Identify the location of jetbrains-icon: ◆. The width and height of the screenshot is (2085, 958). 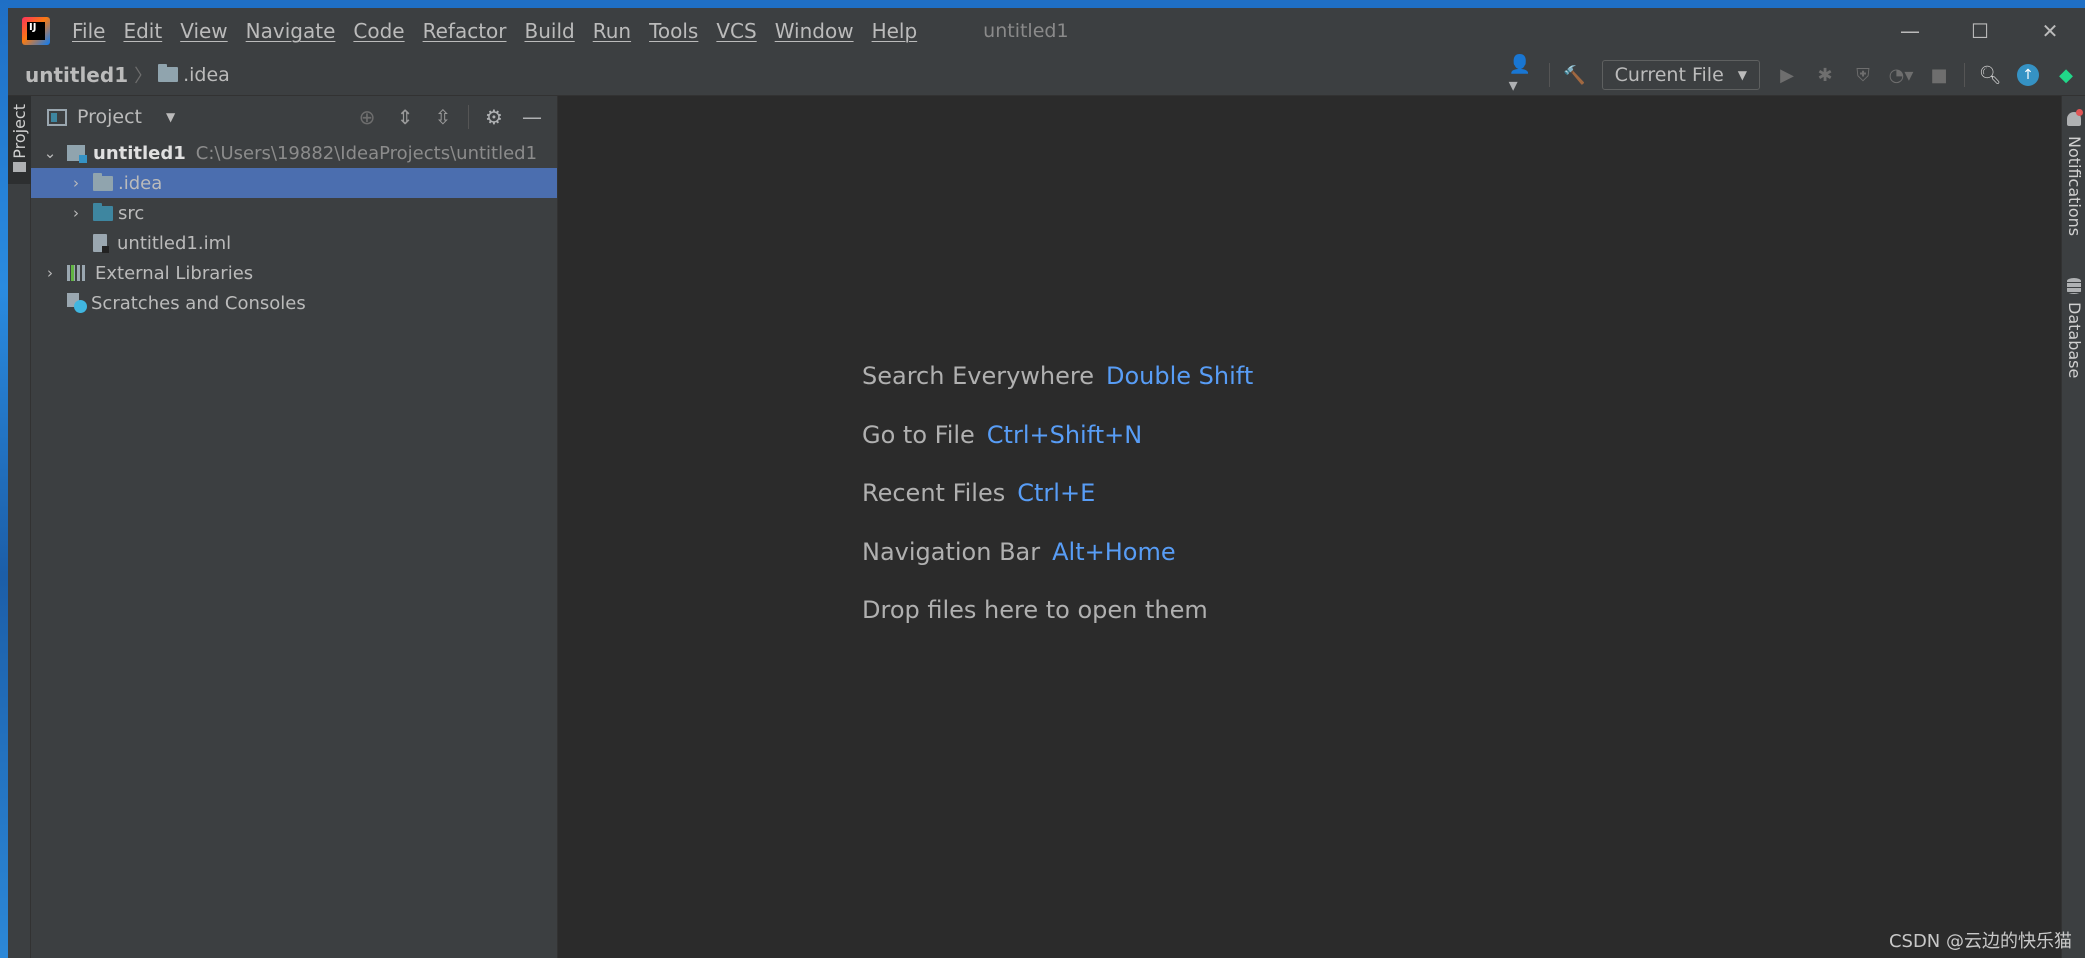
(2066, 75).